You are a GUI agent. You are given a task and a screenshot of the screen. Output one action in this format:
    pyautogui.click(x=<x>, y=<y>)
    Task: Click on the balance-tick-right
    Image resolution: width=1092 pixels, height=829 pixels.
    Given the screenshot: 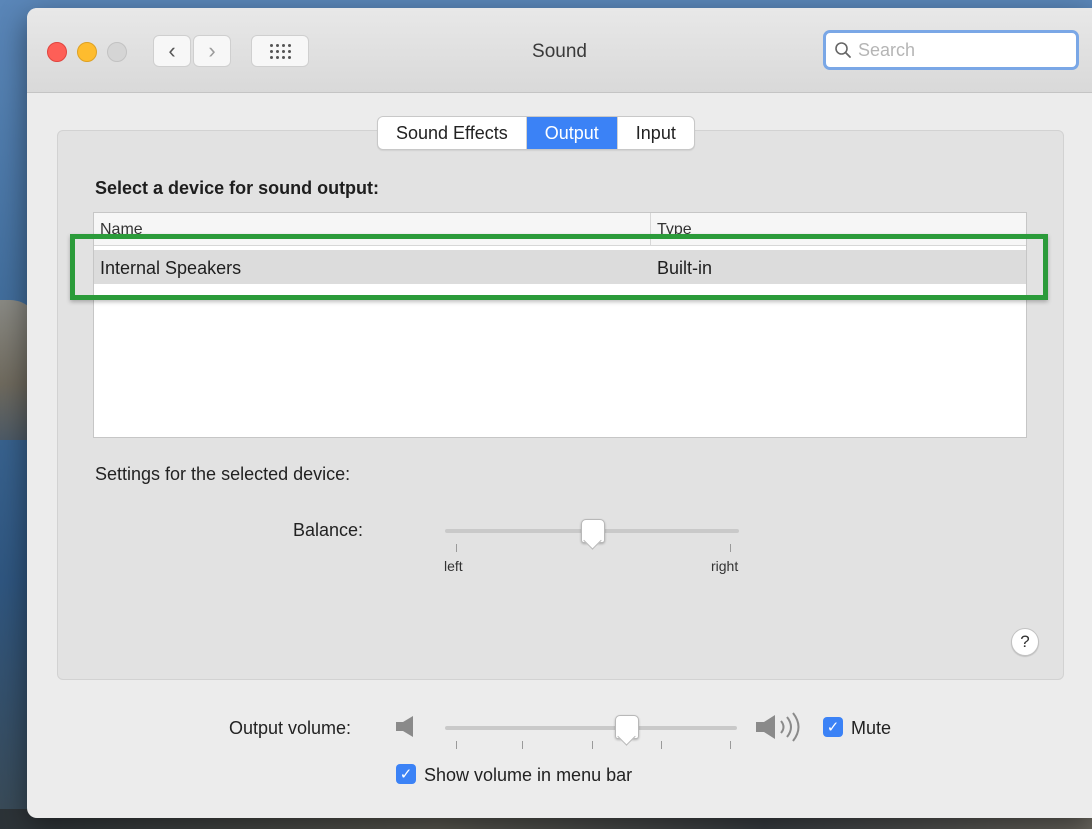 What is the action you would take?
    pyautogui.click(x=730, y=548)
    